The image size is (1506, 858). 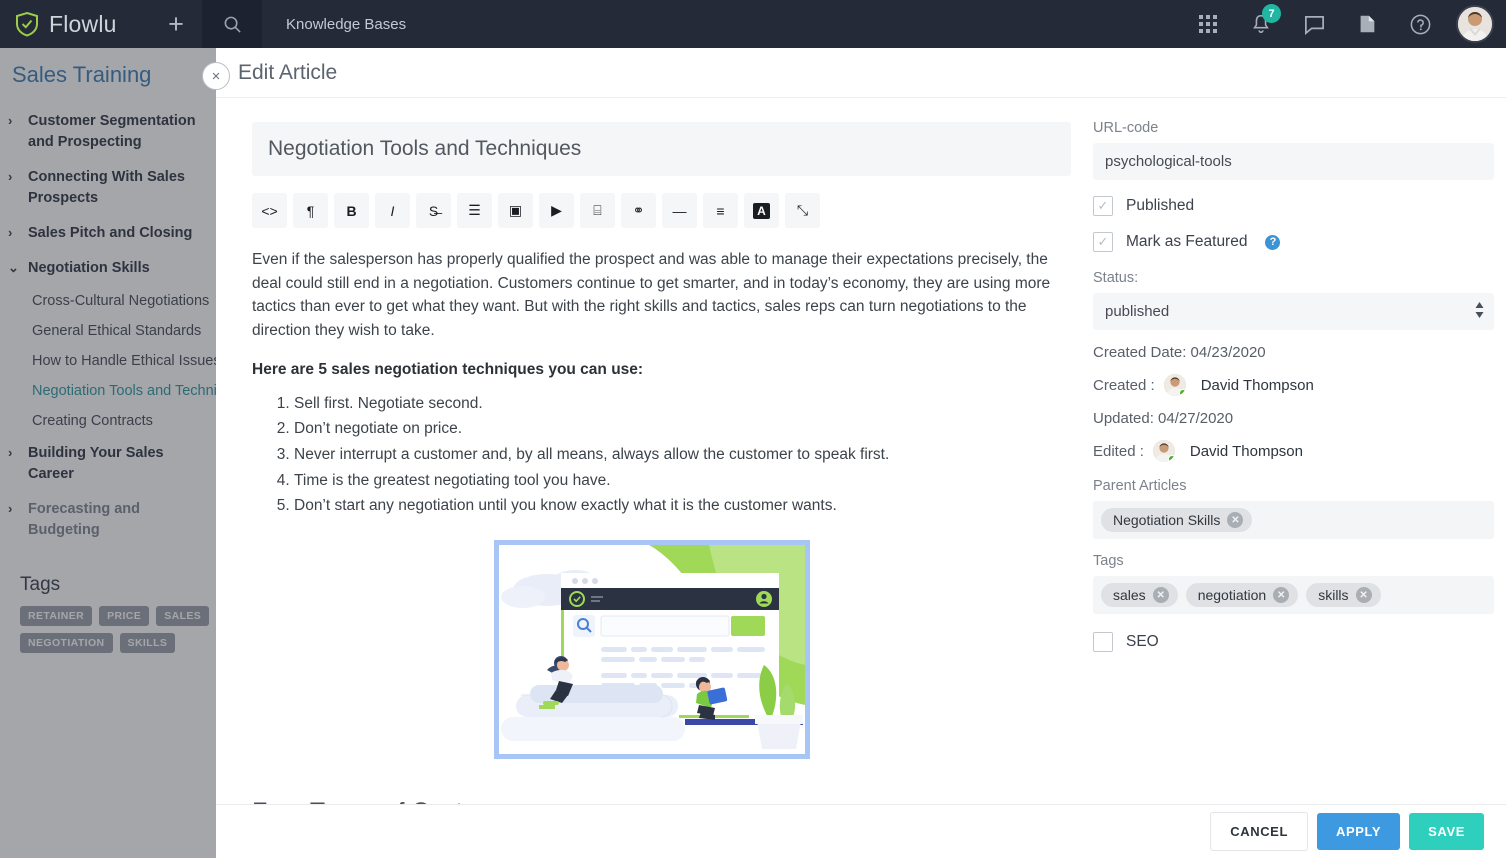 I want to click on tag-chip: sales ✕, so click(x=1139, y=595).